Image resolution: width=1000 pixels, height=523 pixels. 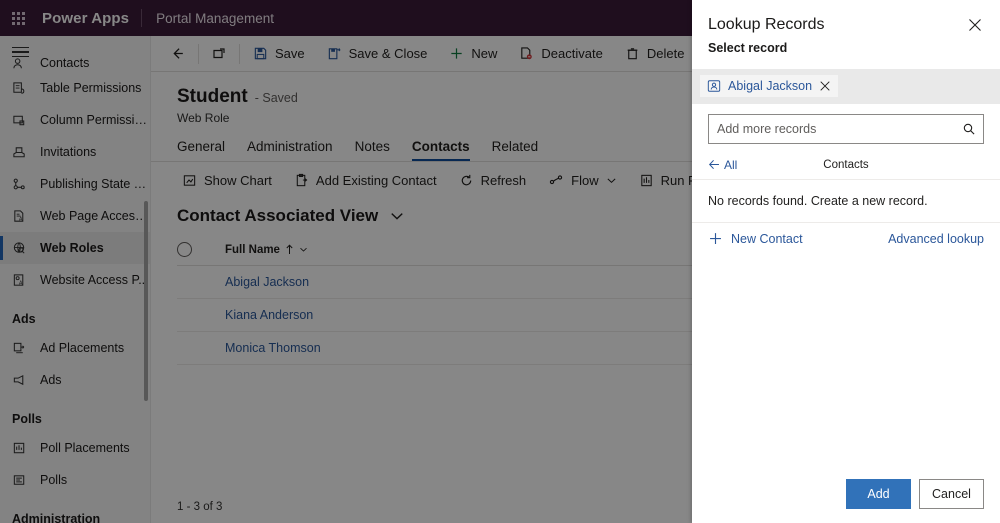 I want to click on deactivate-button: Deactivate, so click(x=560, y=54).